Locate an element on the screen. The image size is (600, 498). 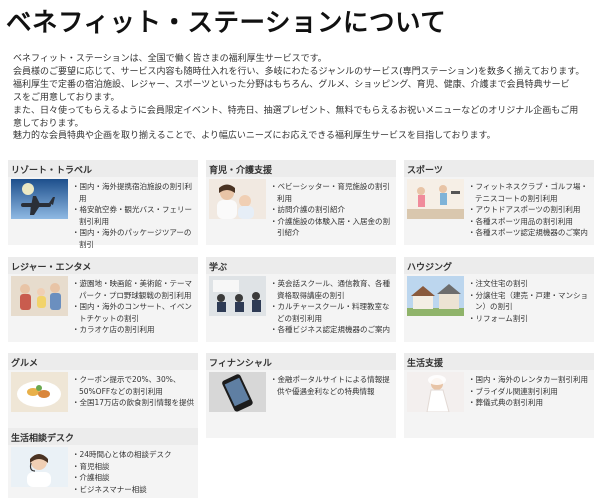
list-item: カラオケ店の割引利用 is located at coordinates (135, 330).